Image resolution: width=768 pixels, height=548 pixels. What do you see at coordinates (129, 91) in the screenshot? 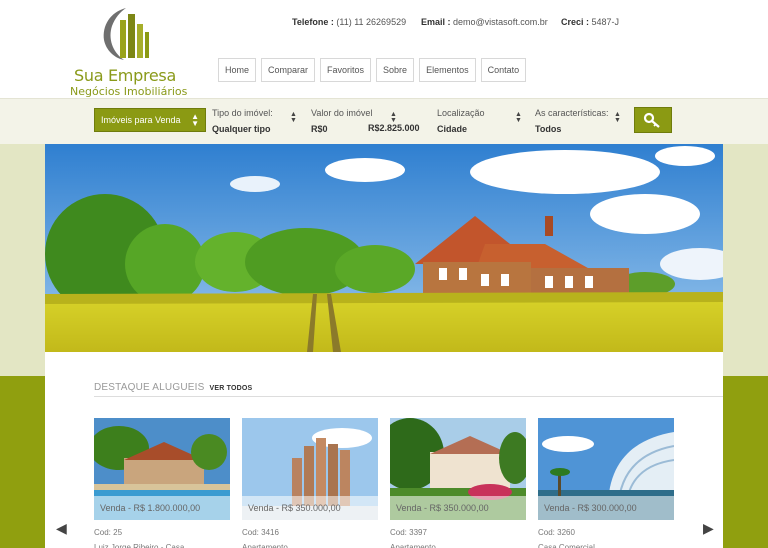
I see `brand-tagline: Negócios Imobiliários` at bounding box center [129, 91].